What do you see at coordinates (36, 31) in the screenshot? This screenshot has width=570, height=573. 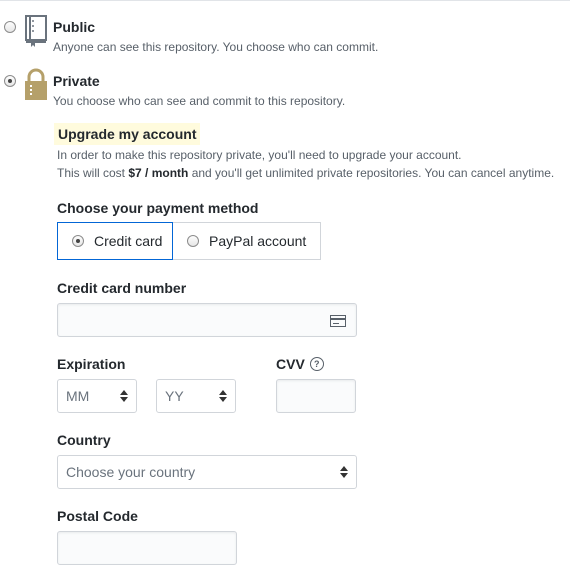 I see `book-icon` at bounding box center [36, 31].